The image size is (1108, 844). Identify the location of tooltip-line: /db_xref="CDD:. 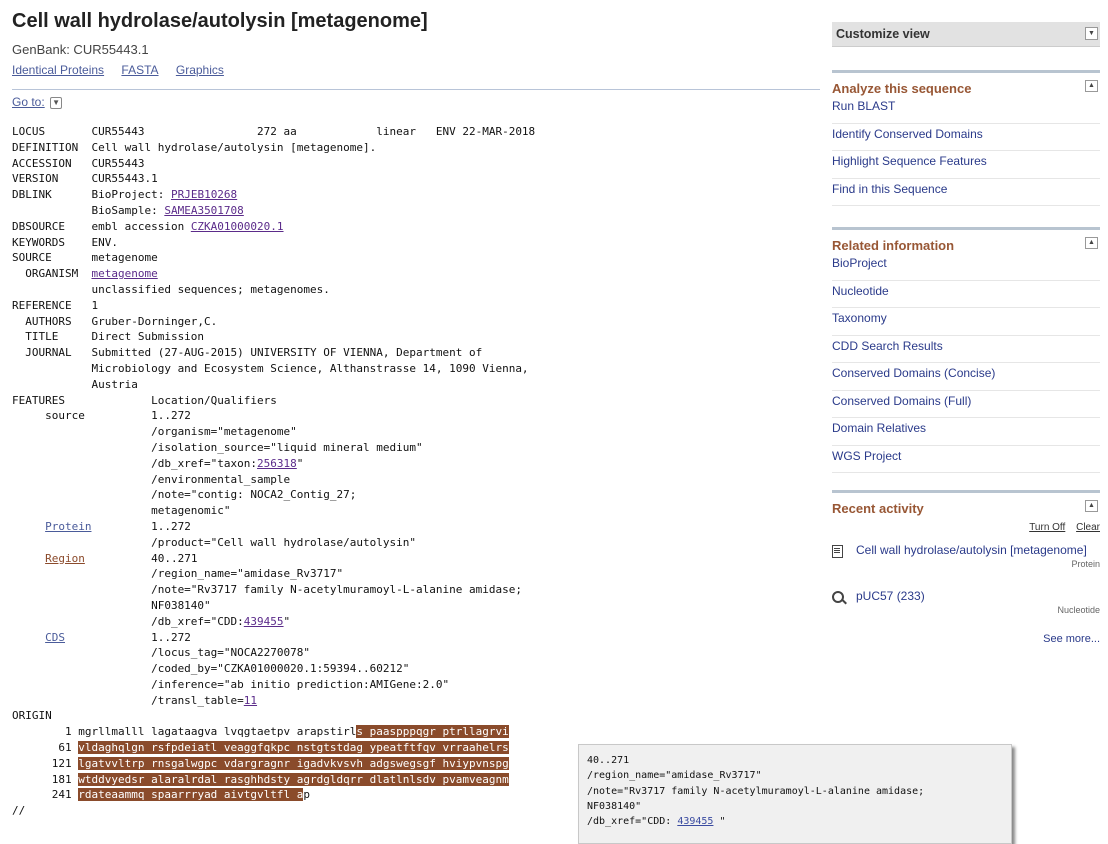
(632, 822).